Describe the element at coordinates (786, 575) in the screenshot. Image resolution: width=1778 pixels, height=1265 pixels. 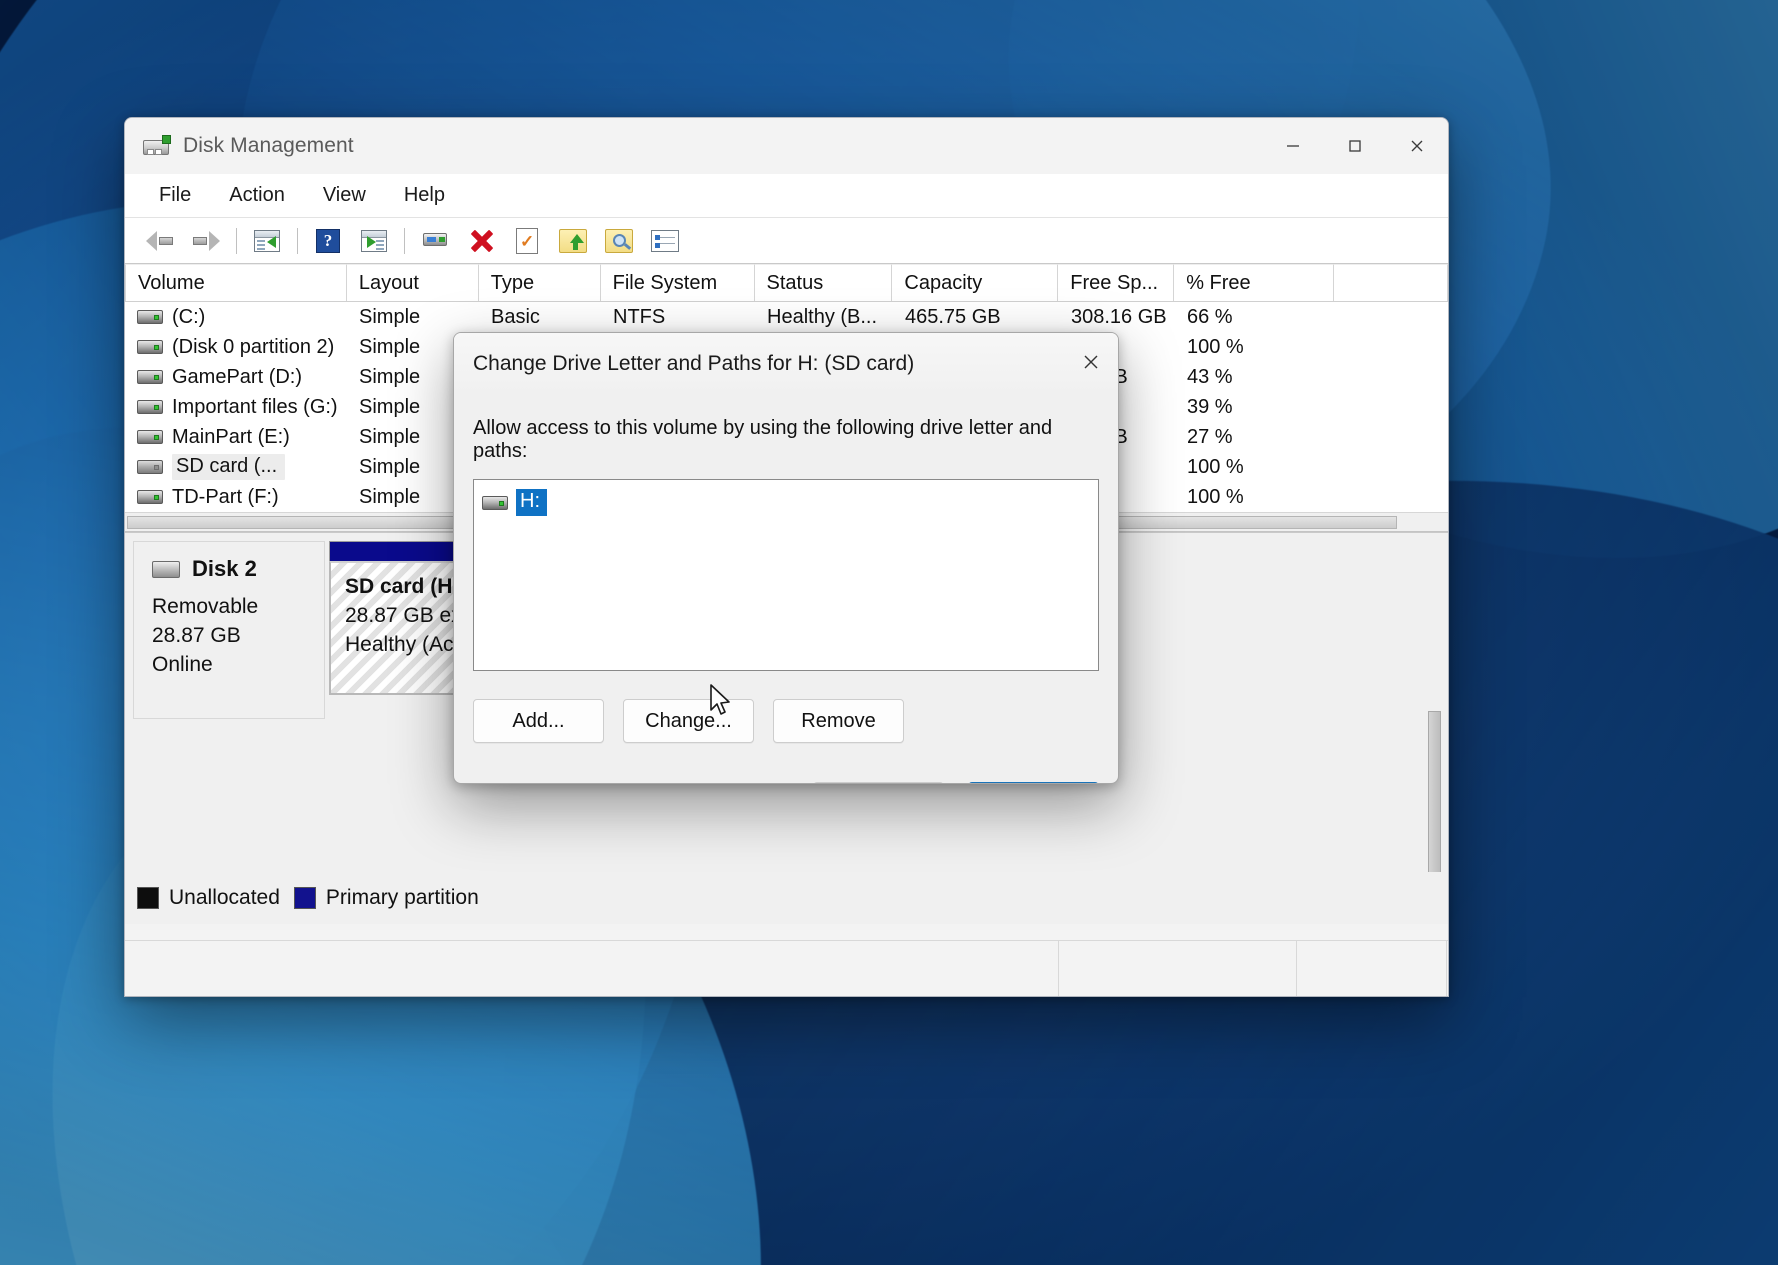
I see `drive-letter-listbox: H:` at that location.